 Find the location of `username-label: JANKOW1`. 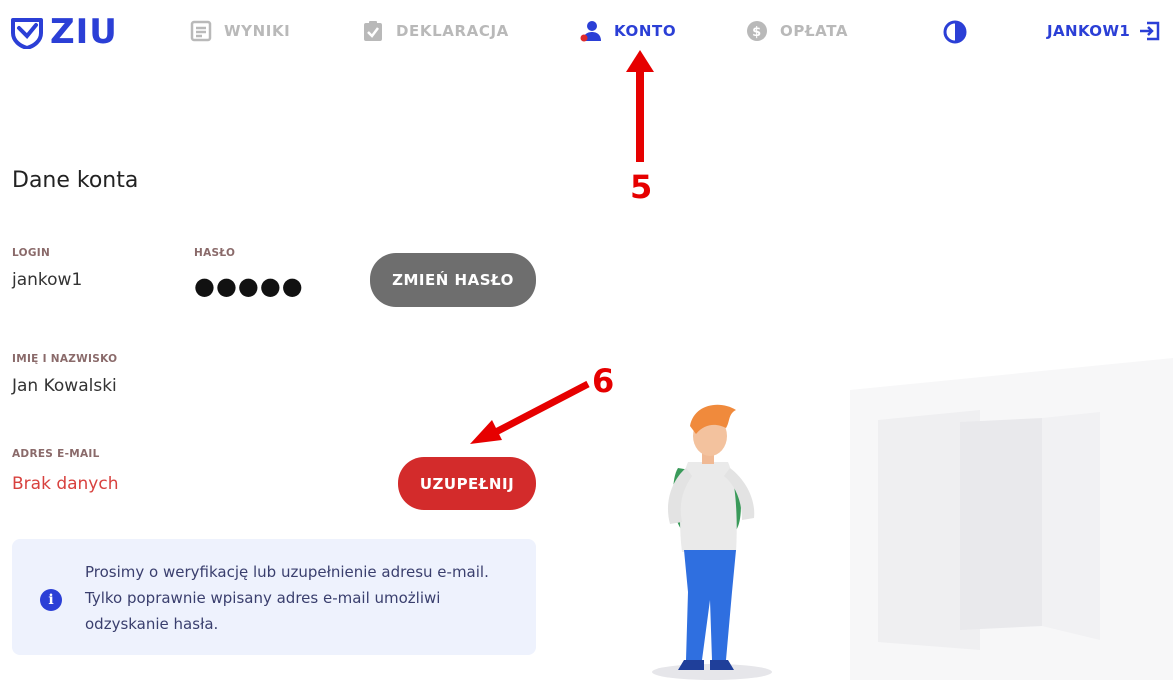

username-label: JANKOW1 is located at coordinates (1089, 31).